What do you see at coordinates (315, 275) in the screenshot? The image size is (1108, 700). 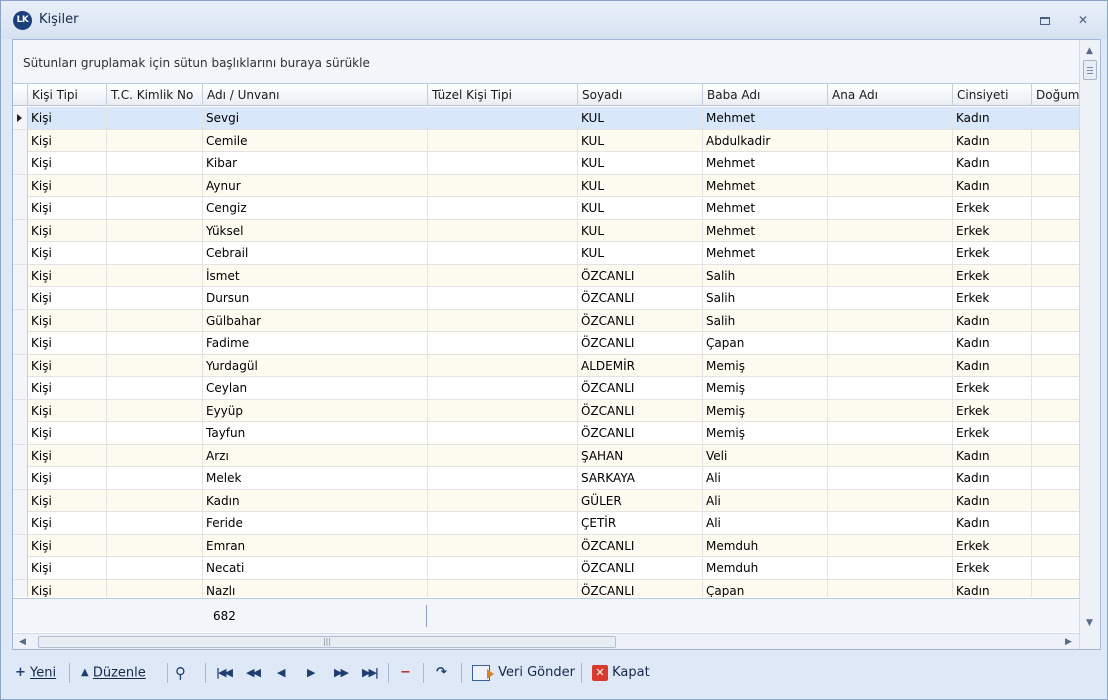 I see `cell-adi-unvani: İsmet` at bounding box center [315, 275].